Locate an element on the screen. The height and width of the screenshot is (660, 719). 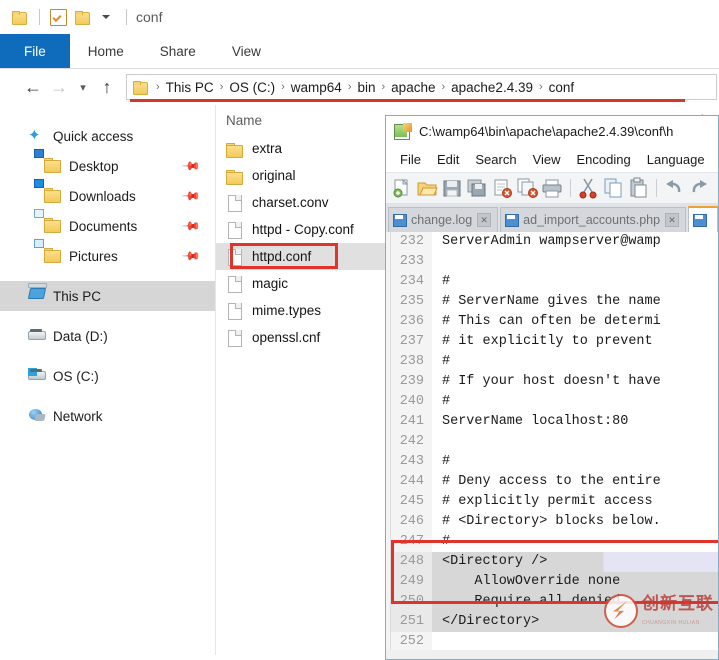
line-number: 247 is located at coordinates (409, 542).